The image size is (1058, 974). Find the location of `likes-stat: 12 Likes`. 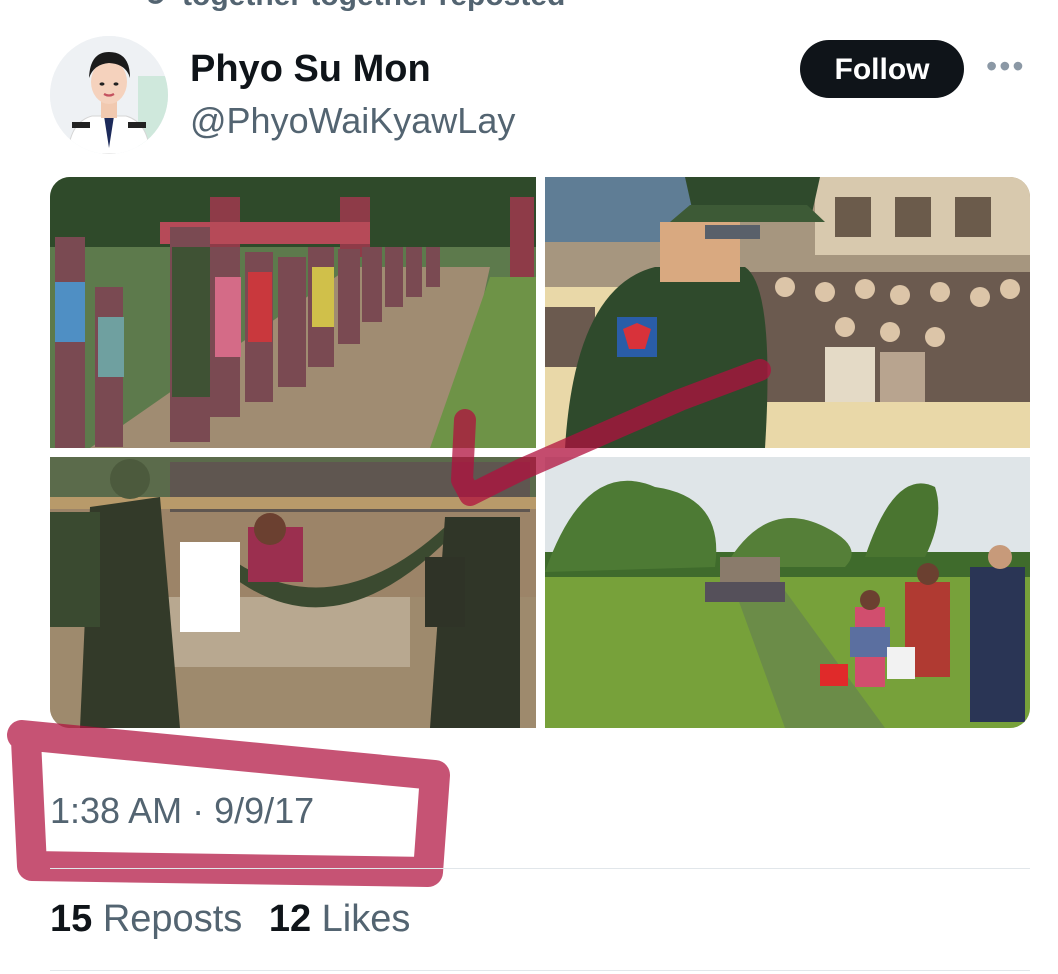

likes-stat: 12 Likes is located at coordinates (340, 919).